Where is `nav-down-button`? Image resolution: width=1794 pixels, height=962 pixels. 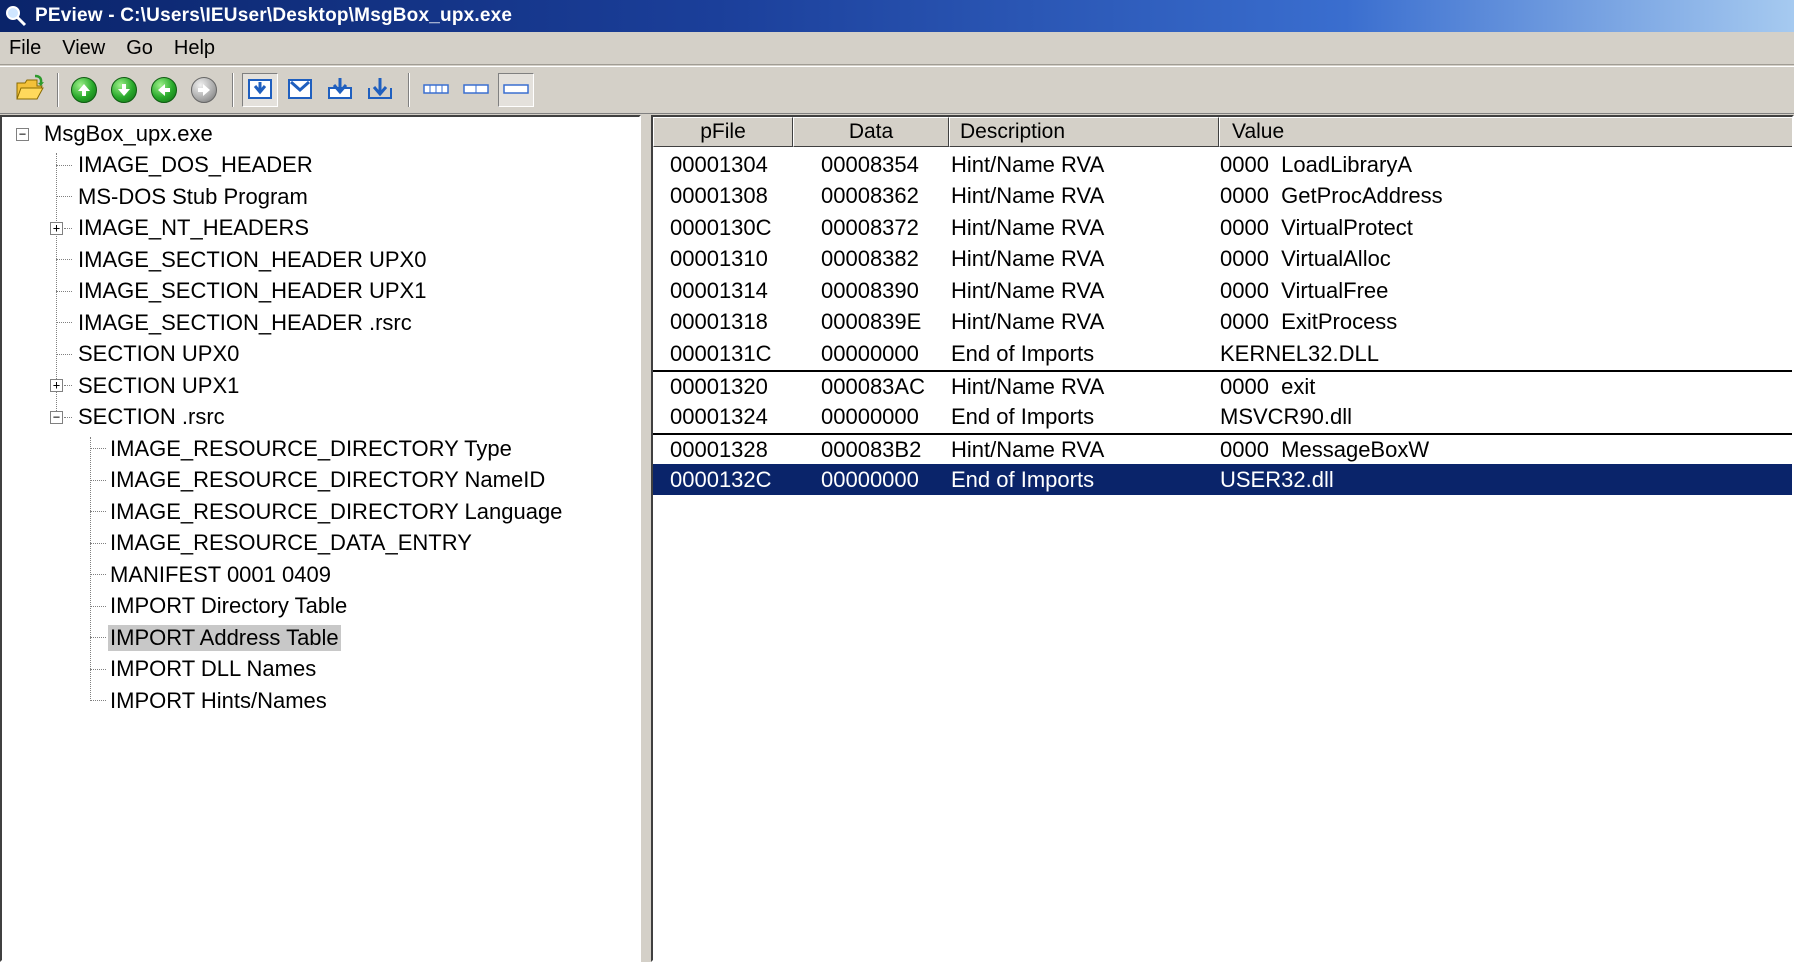 nav-down-button is located at coordinates (124, 90).